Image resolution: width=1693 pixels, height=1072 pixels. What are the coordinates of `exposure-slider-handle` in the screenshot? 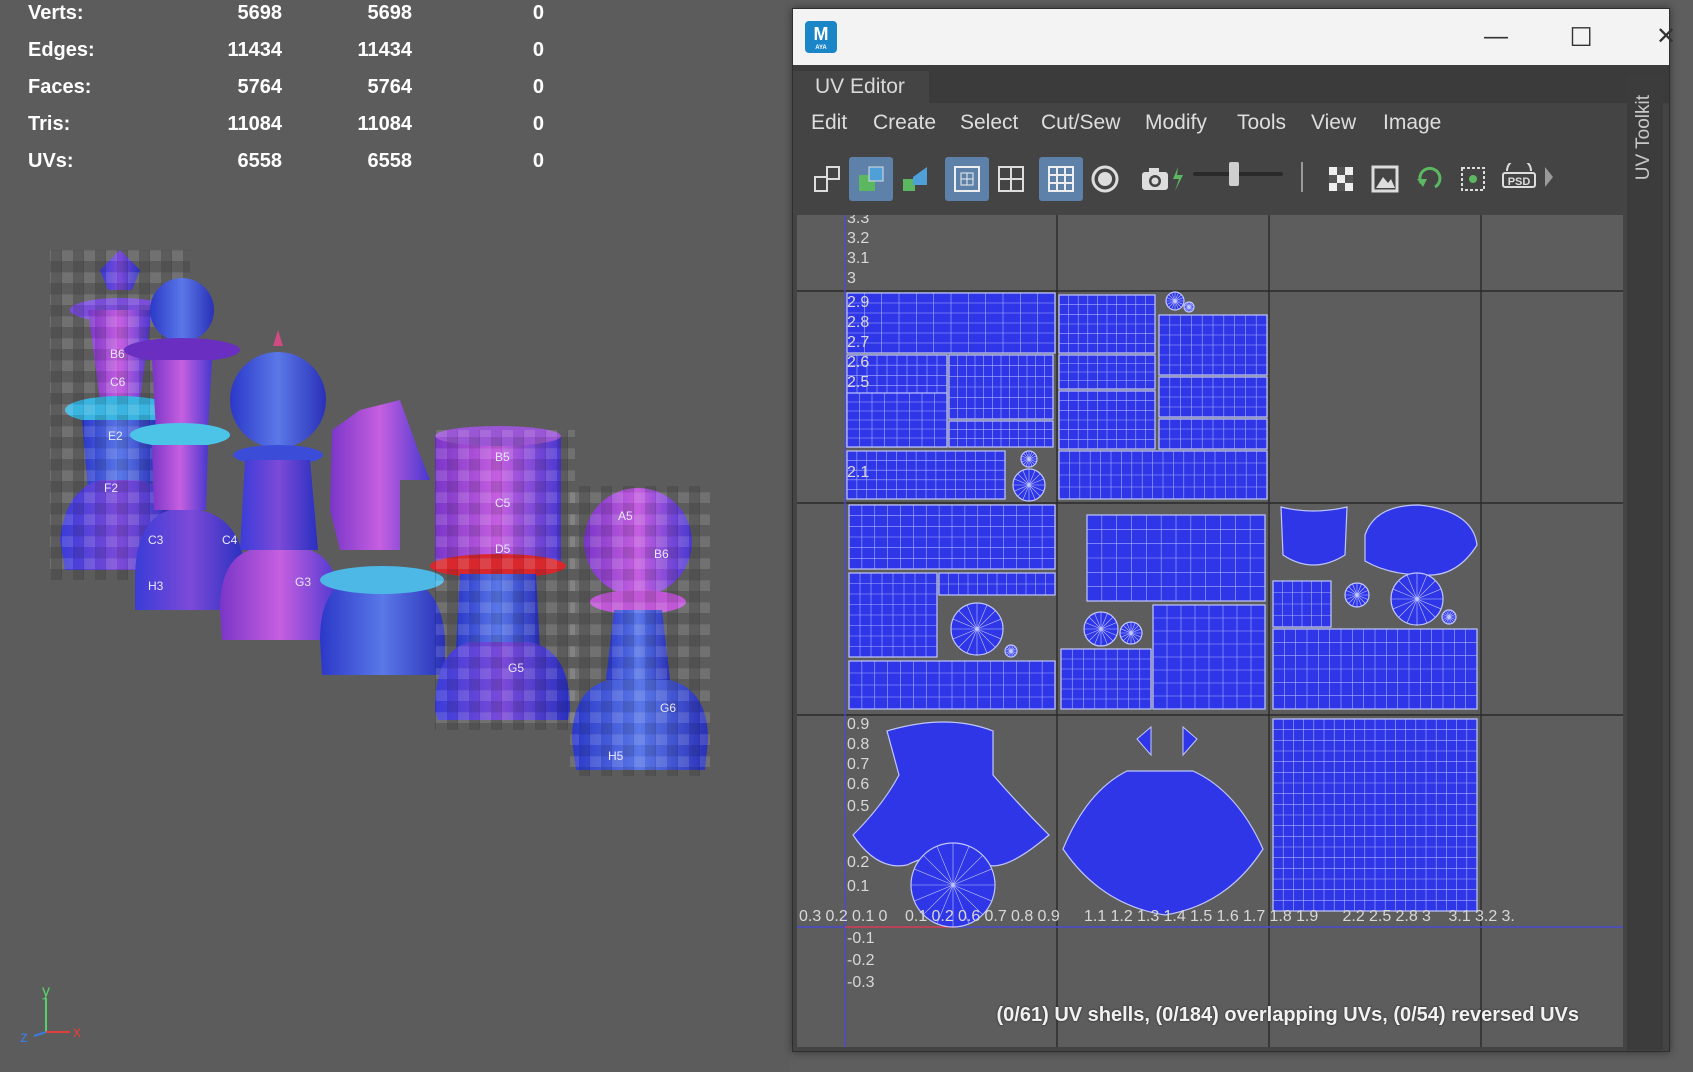 It's located at (1234, 174).